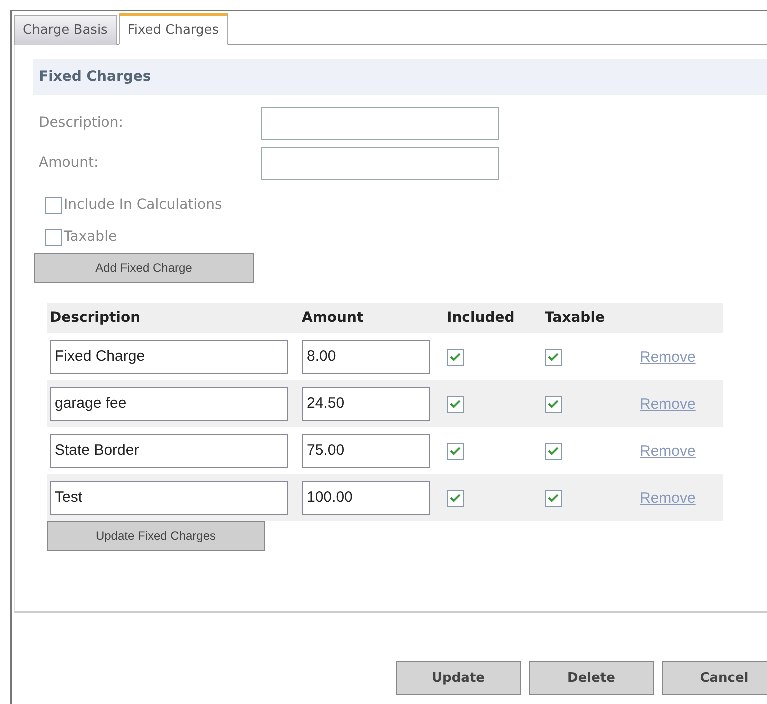 The width and height of the screenshot is (767, 704). Describe the element at coordinates (366, 403) in the screenshot. I see `amount-field: 24.50` at that location.